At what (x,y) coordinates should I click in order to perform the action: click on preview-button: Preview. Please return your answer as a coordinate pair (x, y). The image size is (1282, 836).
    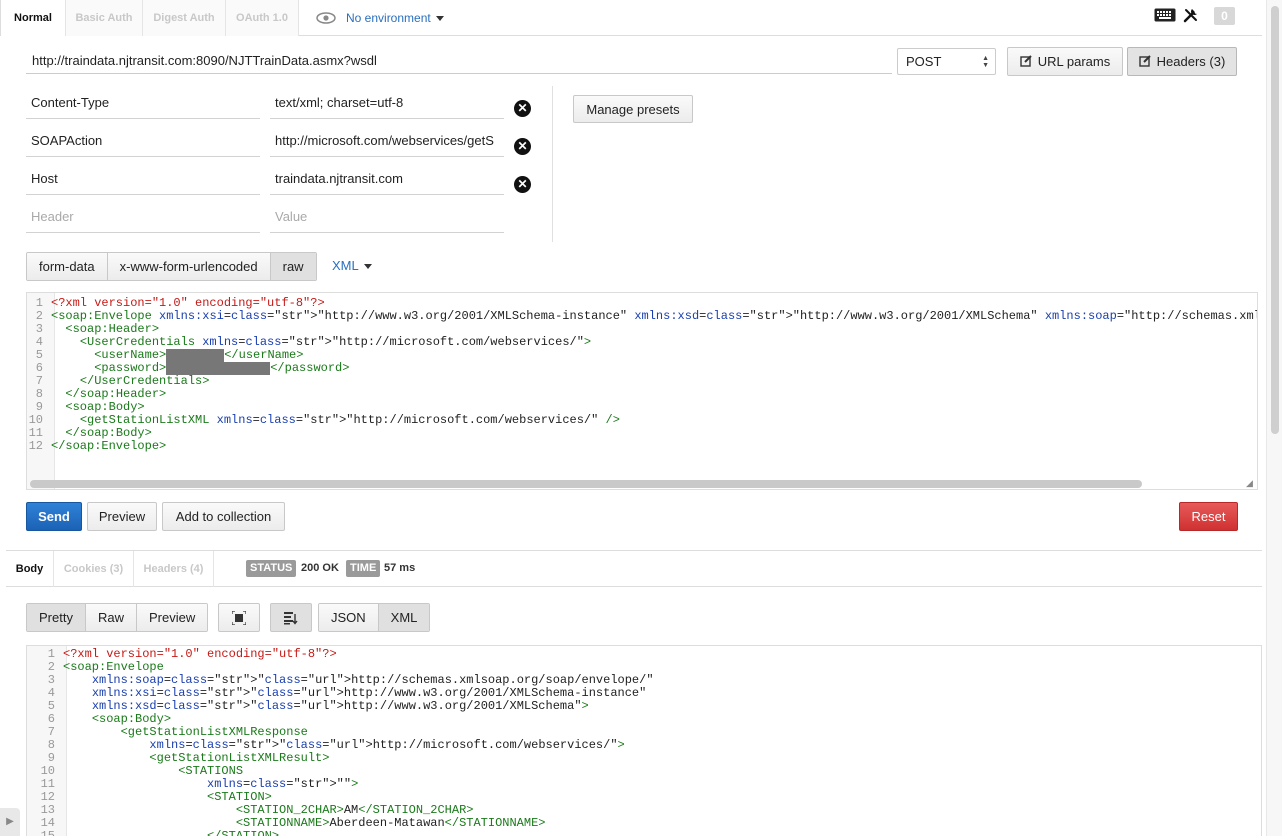
    Looking at the image, I should click on (122, 516).